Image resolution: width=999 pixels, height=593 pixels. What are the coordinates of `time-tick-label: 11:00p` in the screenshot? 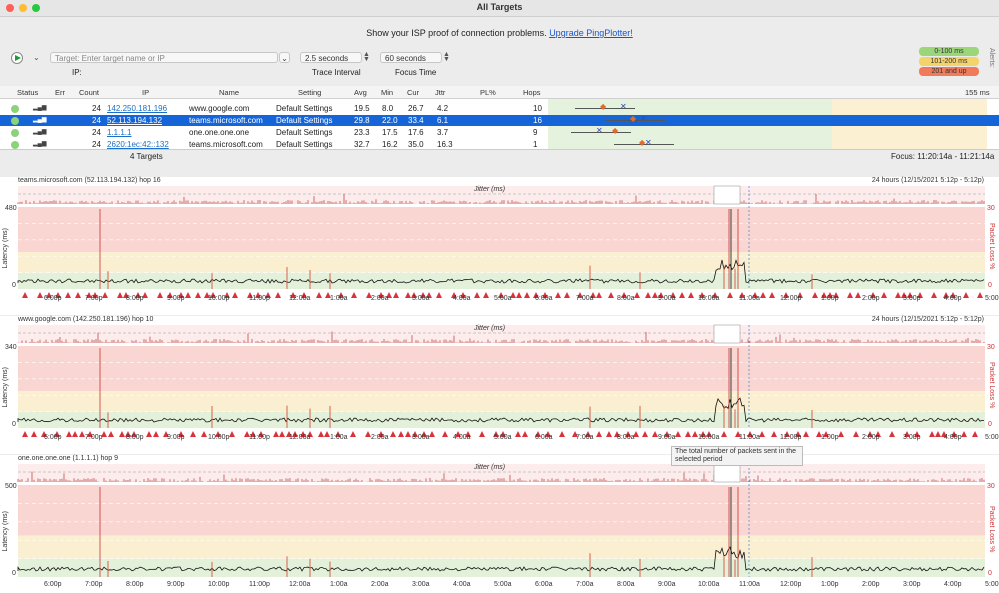 It's located at (259, 437).